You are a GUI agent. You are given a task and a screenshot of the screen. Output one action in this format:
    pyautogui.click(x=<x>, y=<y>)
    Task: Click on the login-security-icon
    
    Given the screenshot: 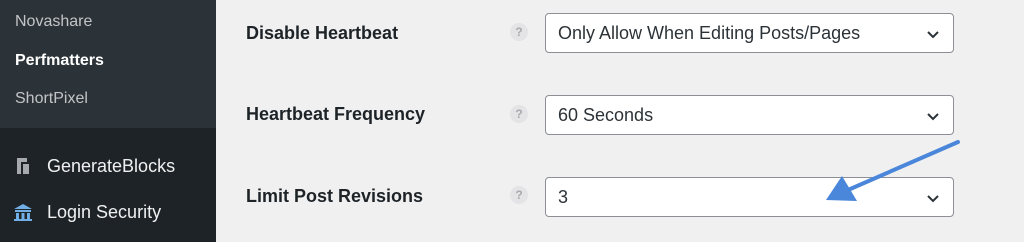 What is the action you would take?
    pyautogui.click(x=23, y=212)
    